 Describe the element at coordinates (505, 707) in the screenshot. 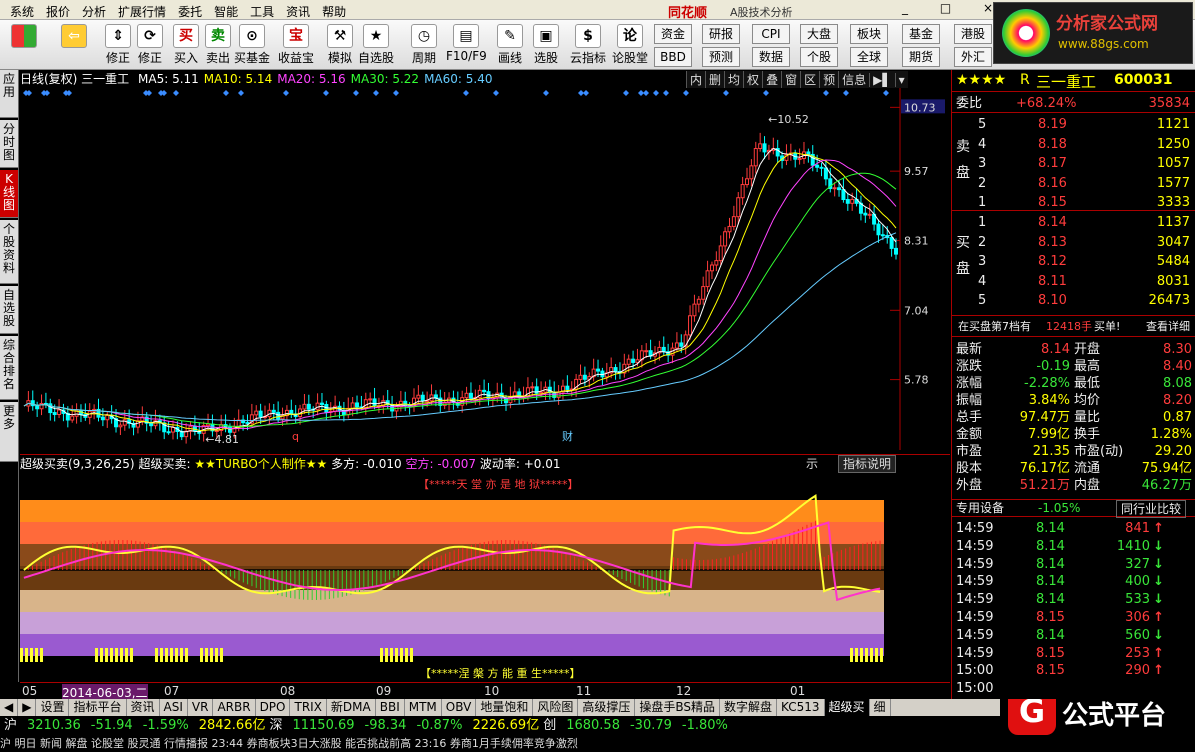

I see `indicator-tab-14: 地量饱和` at that location.